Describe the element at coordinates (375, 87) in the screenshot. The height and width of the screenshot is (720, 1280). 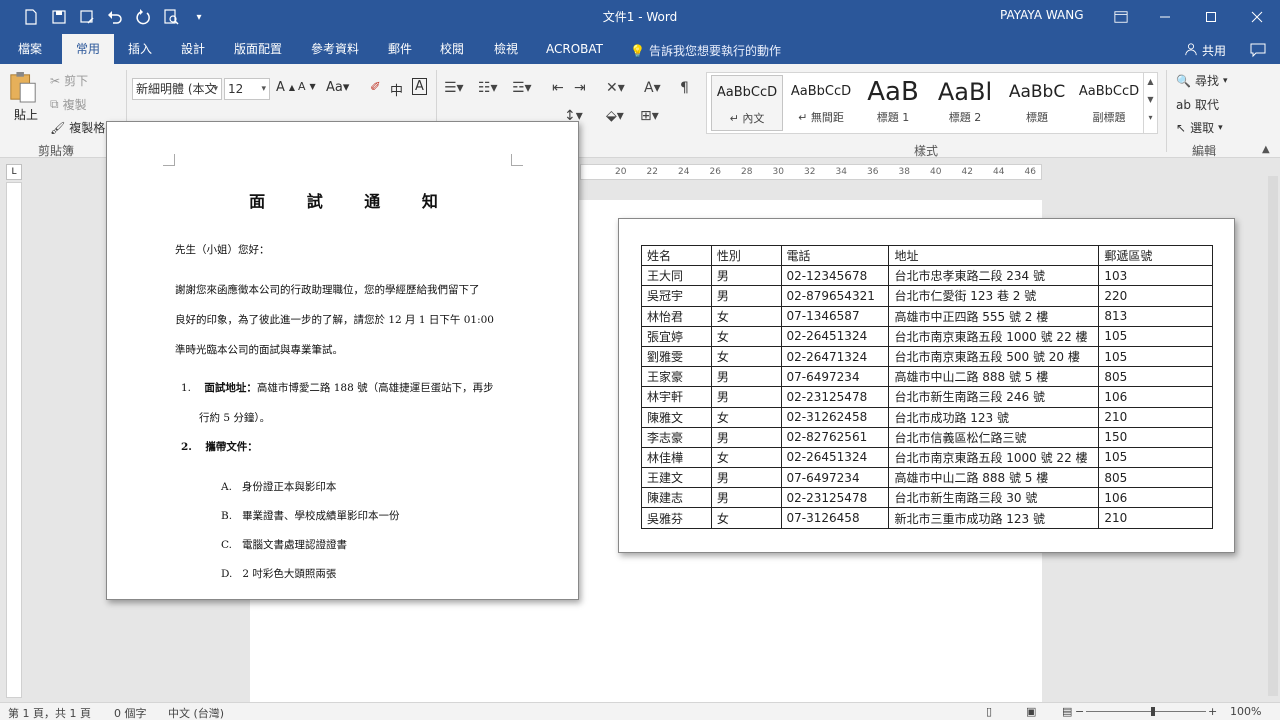
I see `clear-formatting-icon: ✐` at that location.